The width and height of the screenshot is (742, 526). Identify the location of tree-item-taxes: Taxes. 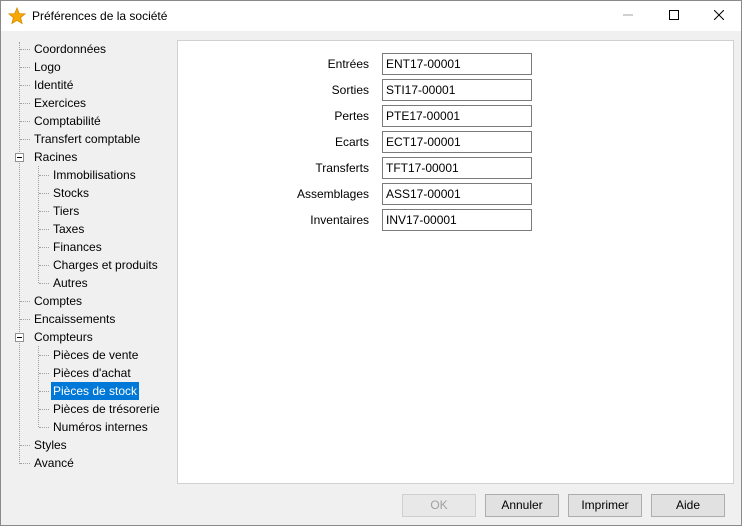
(68, 229).